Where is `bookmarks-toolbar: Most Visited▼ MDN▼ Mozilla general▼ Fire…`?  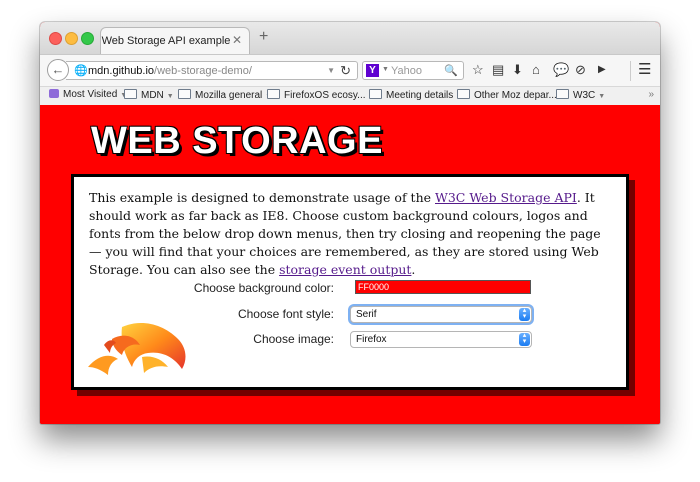 bookmarks-toolbar: Most Visited▼ MDN▼ Mozilla general▼ Fire… is located at coordinates (350, 96).